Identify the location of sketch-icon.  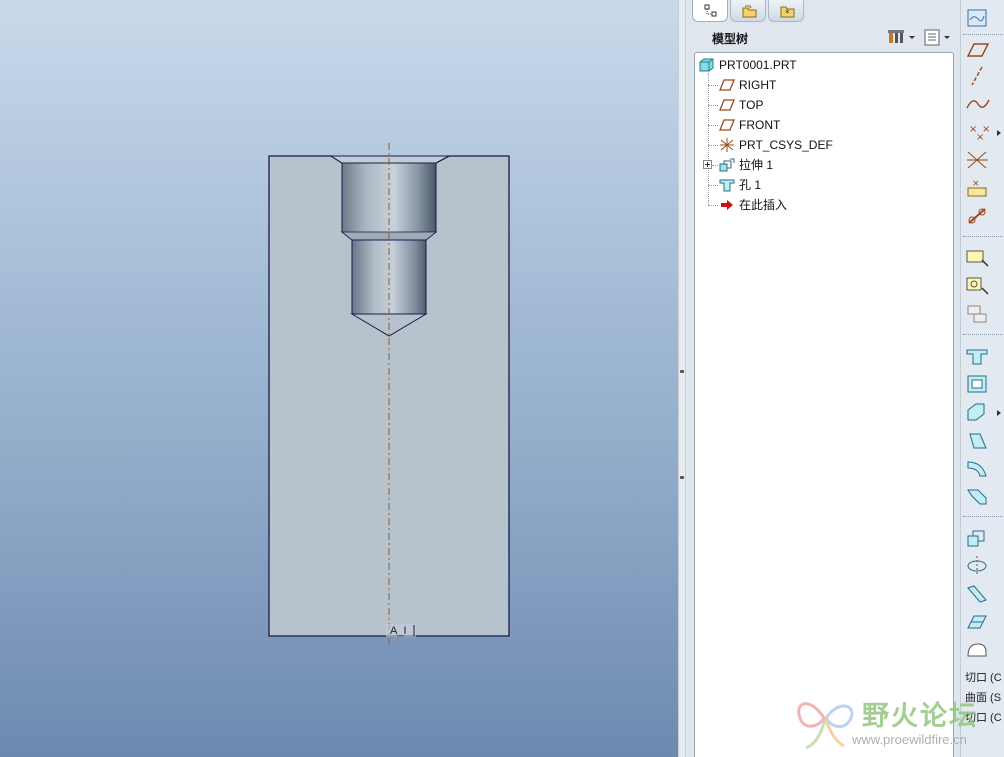
(977, 258).